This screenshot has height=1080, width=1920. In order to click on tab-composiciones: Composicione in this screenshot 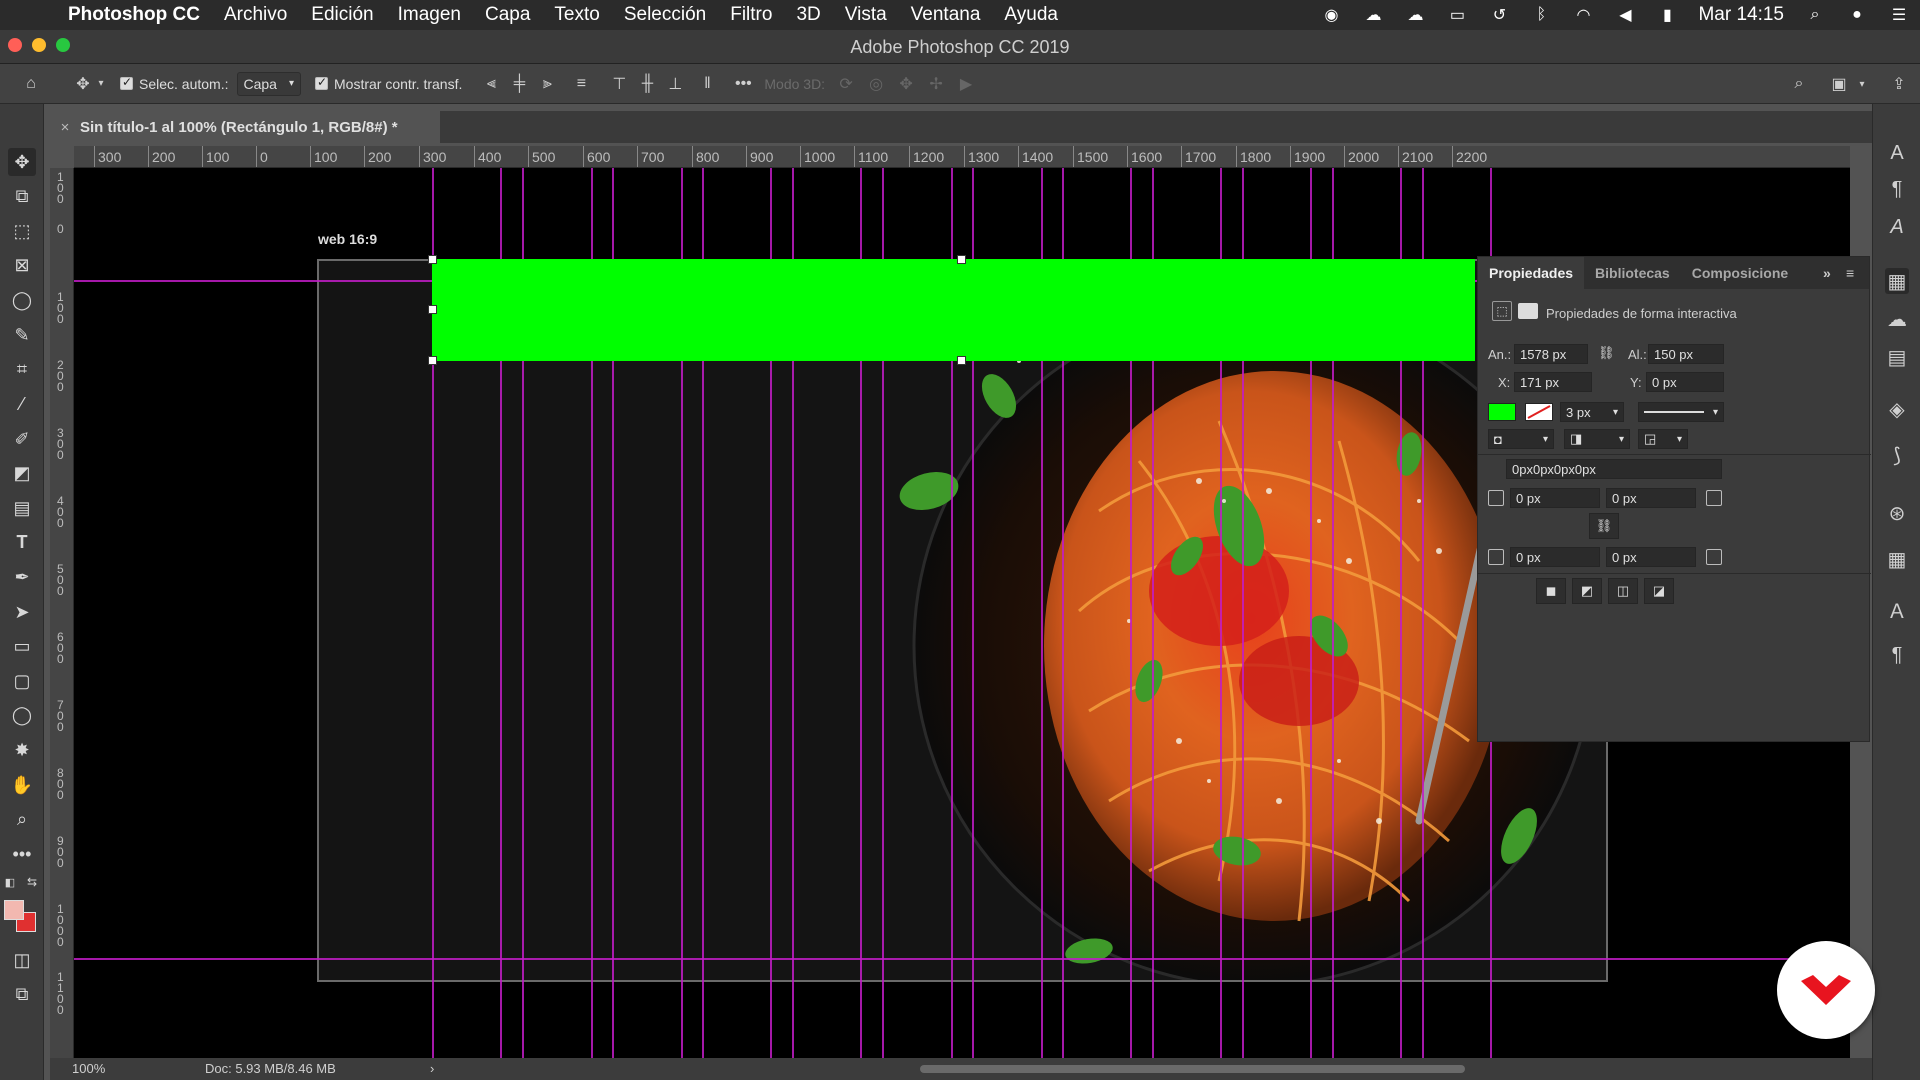, I will do `click(1740, 273)`.